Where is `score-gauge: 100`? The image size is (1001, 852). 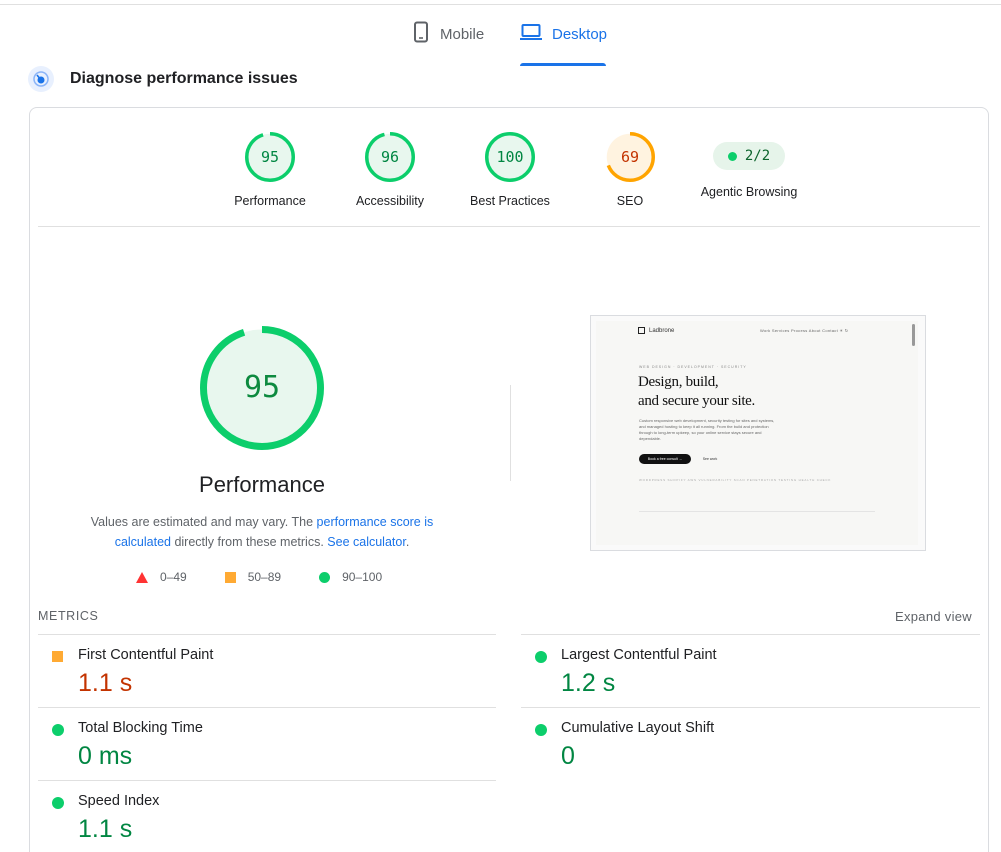 score-gauge: 100 is located at coordinates (510, 157).